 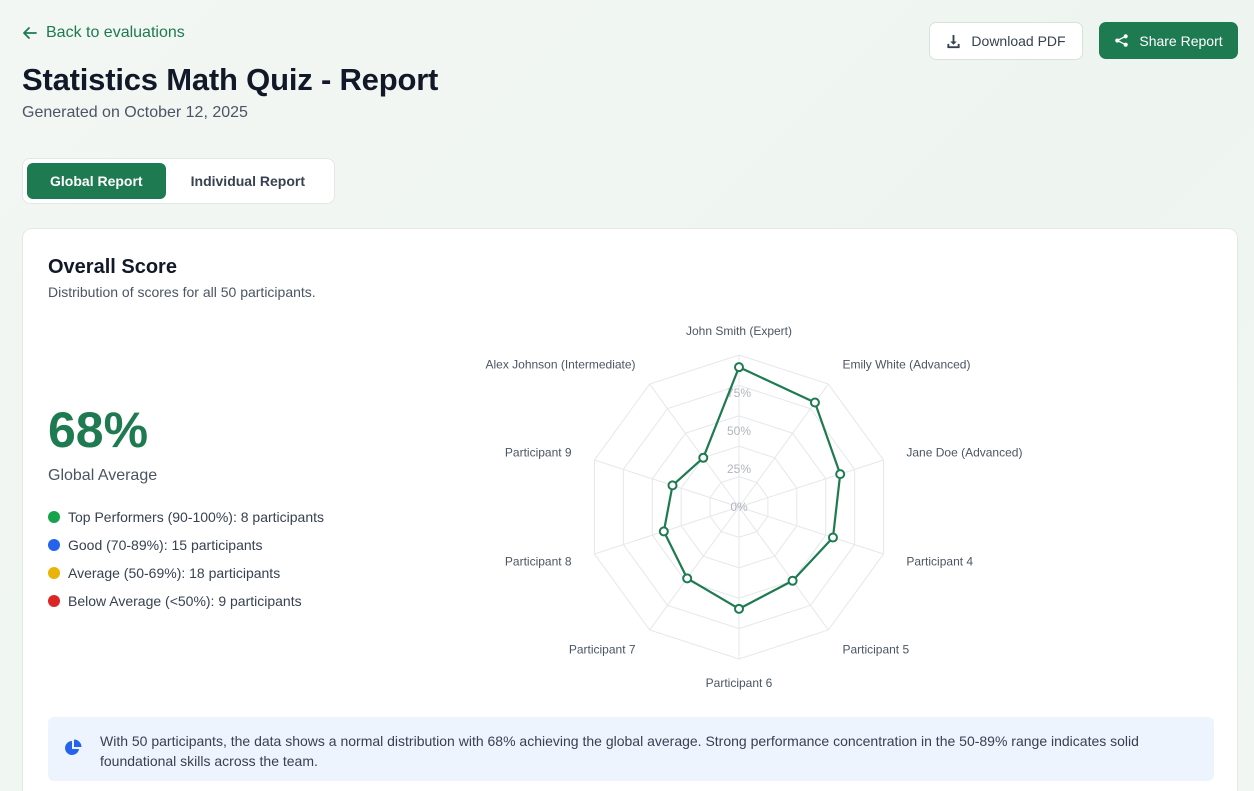 I want to click on radar-category-label: Participant 4, so click(x=939, y=561).